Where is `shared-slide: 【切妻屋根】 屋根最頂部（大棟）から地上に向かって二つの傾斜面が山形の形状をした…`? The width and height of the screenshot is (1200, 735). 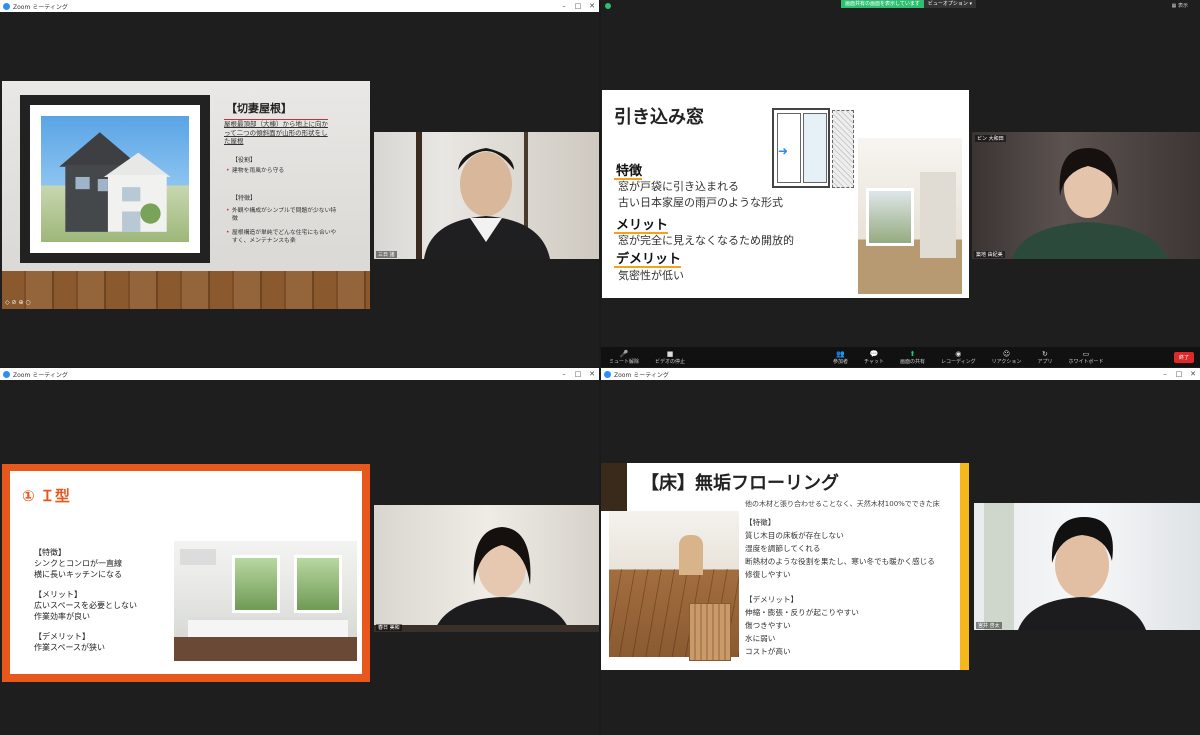
shared-slide: 【切妻屋根】 屋根最頂部（大棟）から地上に向かって二つの傾斜面が山形の形状をした… is located at coordinates (186, 195).